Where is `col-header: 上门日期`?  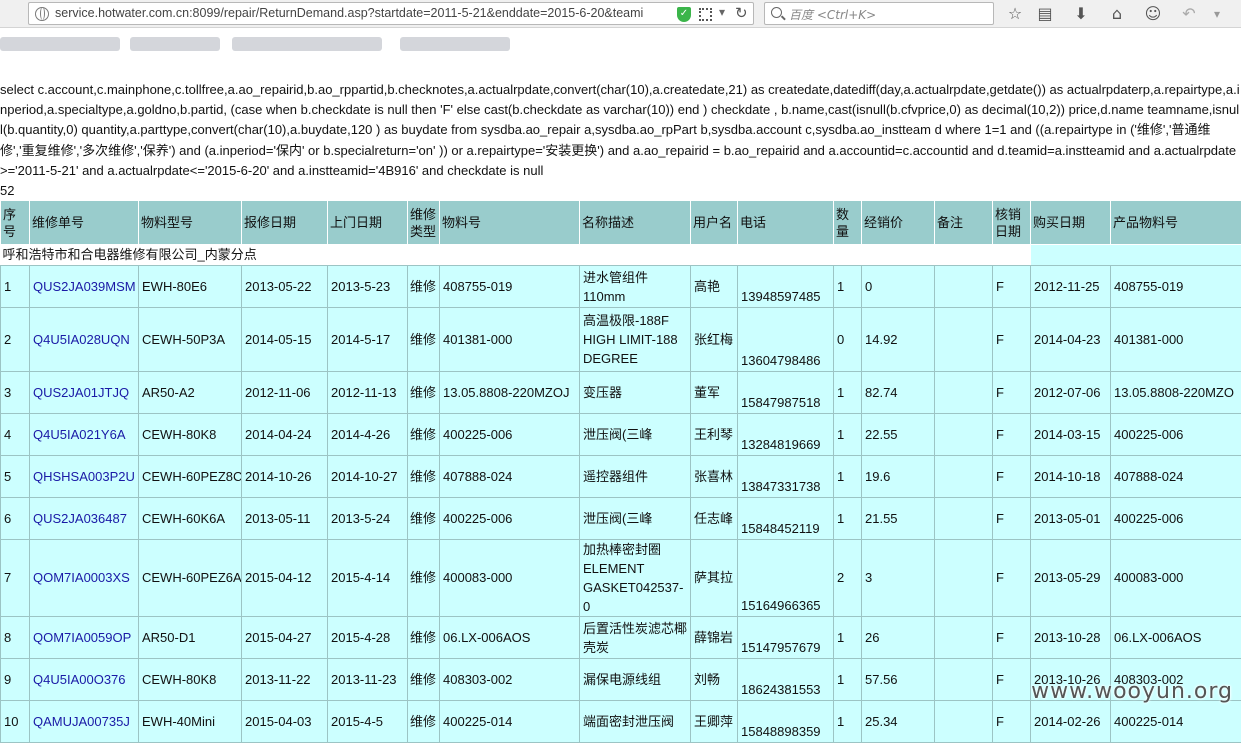 col-header: 上门日期 is located at coordinates (368, 223).